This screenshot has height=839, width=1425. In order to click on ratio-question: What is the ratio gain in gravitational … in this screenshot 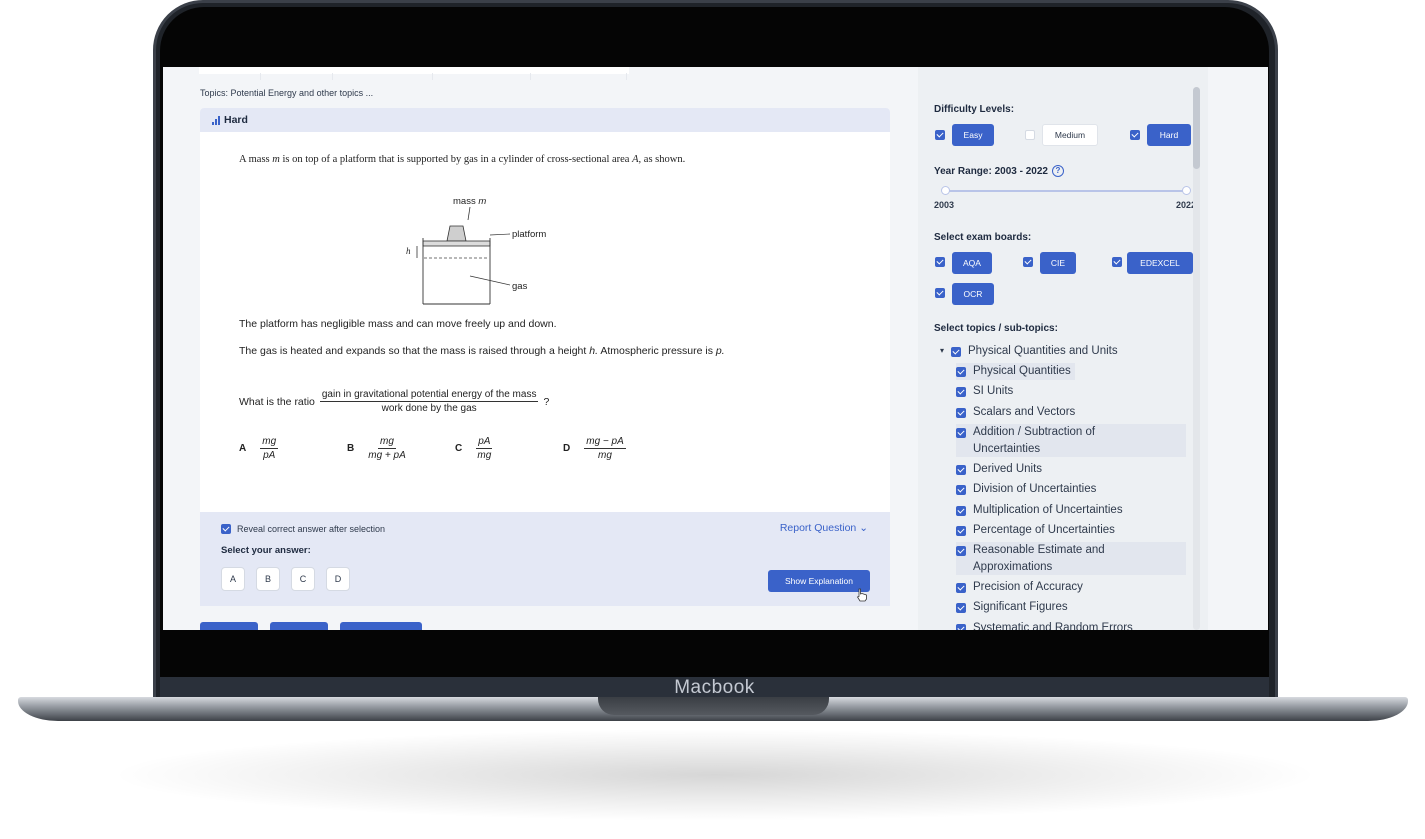, I will do `click(394, 401)`.